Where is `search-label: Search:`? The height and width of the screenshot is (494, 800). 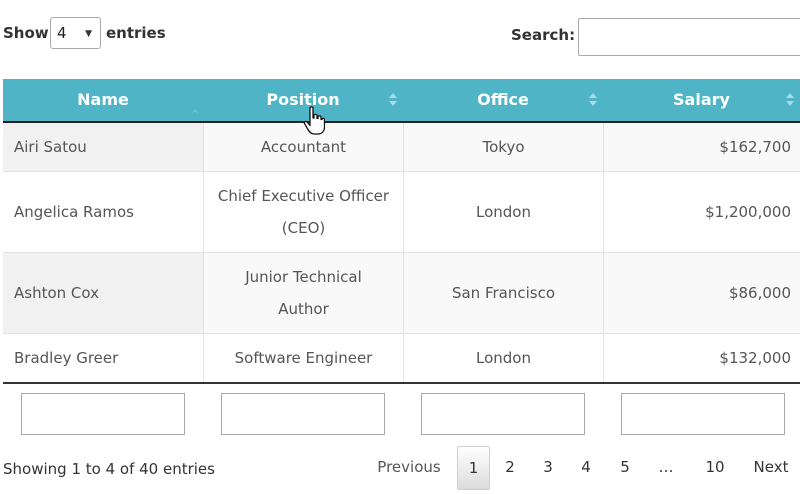 search-label: Search: is located at coordinates (543, 35).